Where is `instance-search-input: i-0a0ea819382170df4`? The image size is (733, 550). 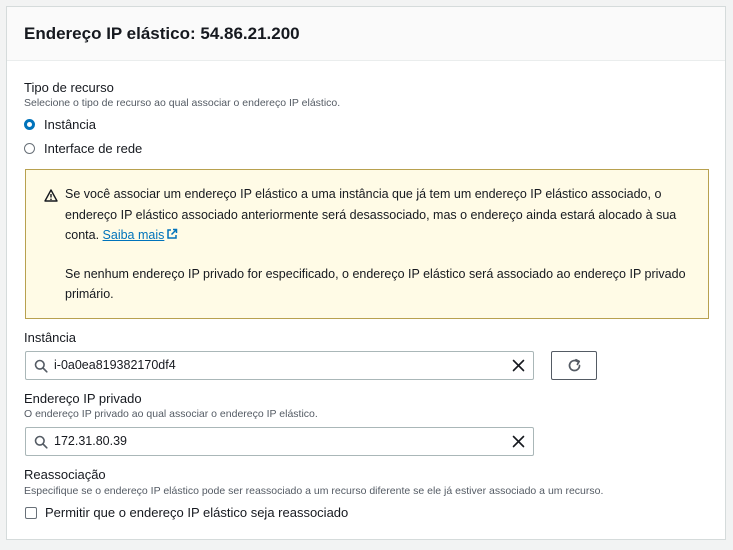
instance-search-input: i-0a0ea819382170df4 is located at coordinates (279, 365).